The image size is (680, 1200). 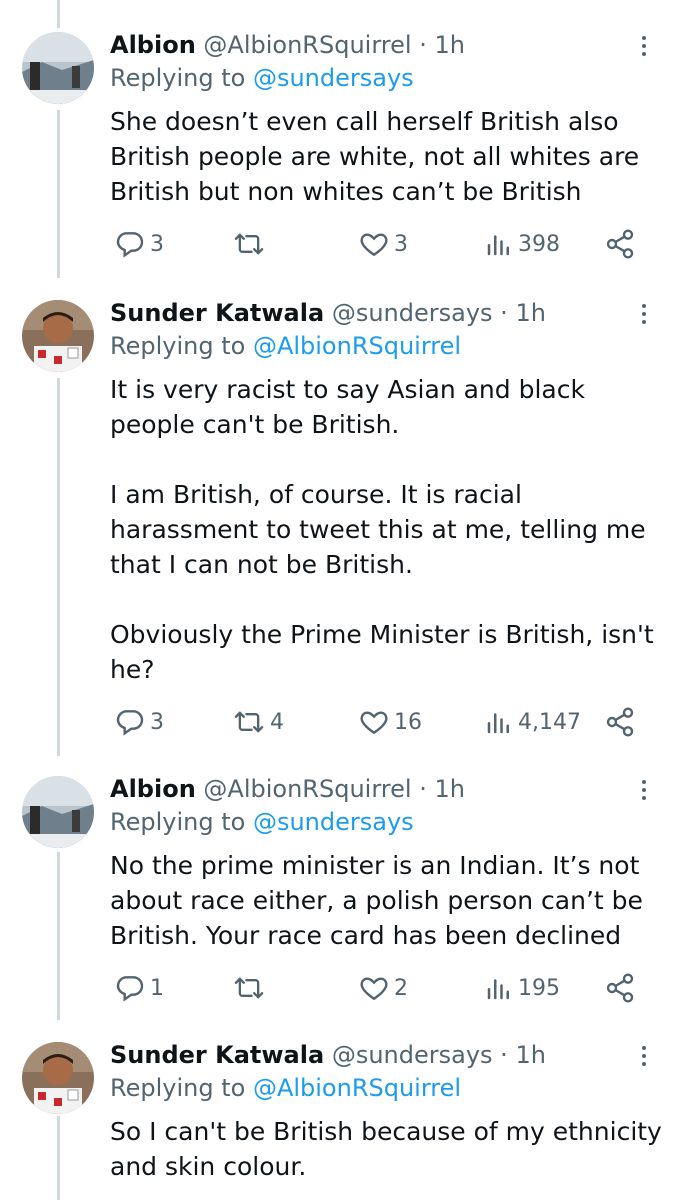 What do you see at coordinates (539, 244) in the screenshot?
I see `views-count: 398` at bounding box center [539, 244].